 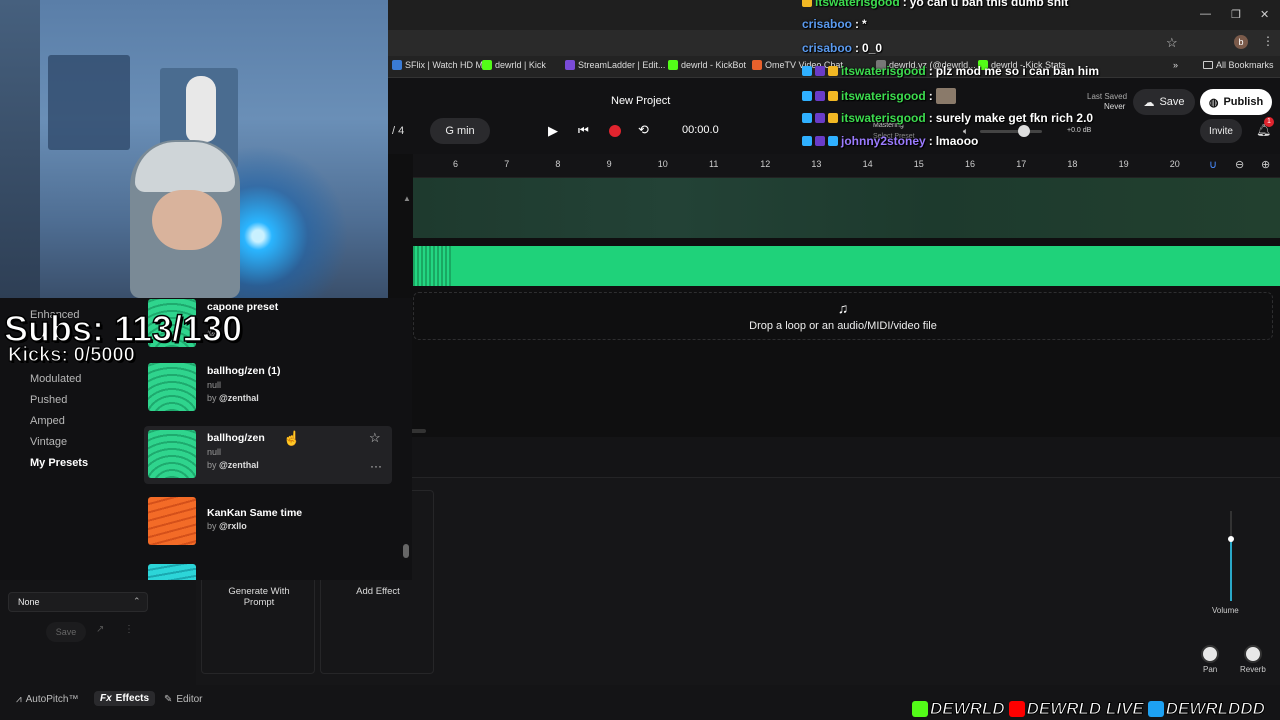 What do you see at coordinates (1231, 570) in the screenshot?
I see `fader-fill` at bounding box center [1231, 570].